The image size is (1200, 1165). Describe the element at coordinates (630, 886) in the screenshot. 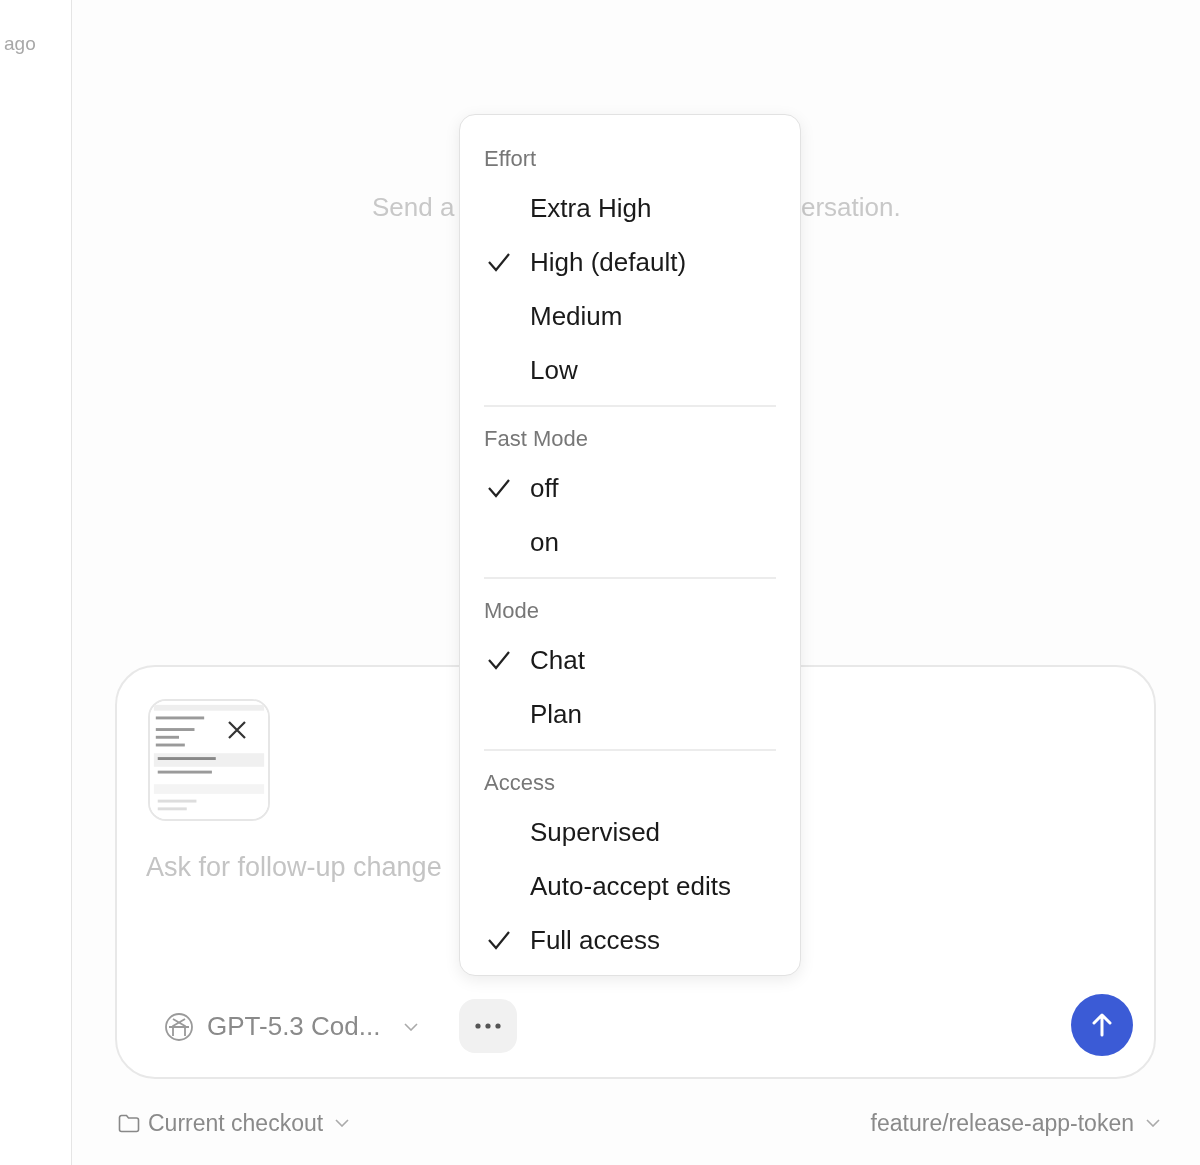

I see `menu-item: Auto-accept edits` at that location.